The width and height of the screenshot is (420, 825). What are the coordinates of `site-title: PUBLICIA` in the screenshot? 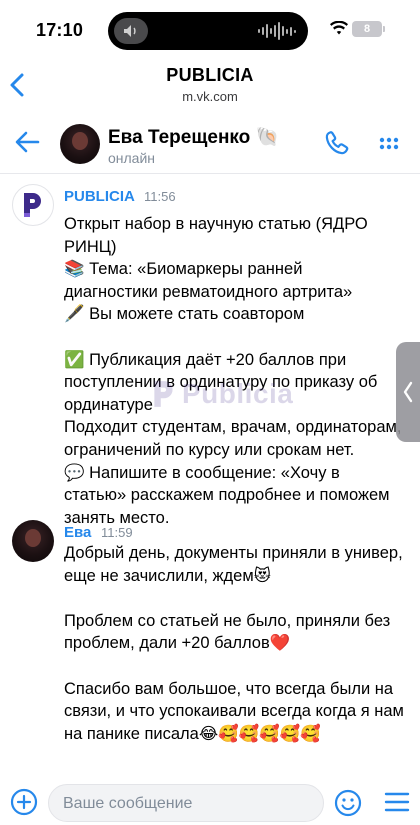 It's located at (210, 75).